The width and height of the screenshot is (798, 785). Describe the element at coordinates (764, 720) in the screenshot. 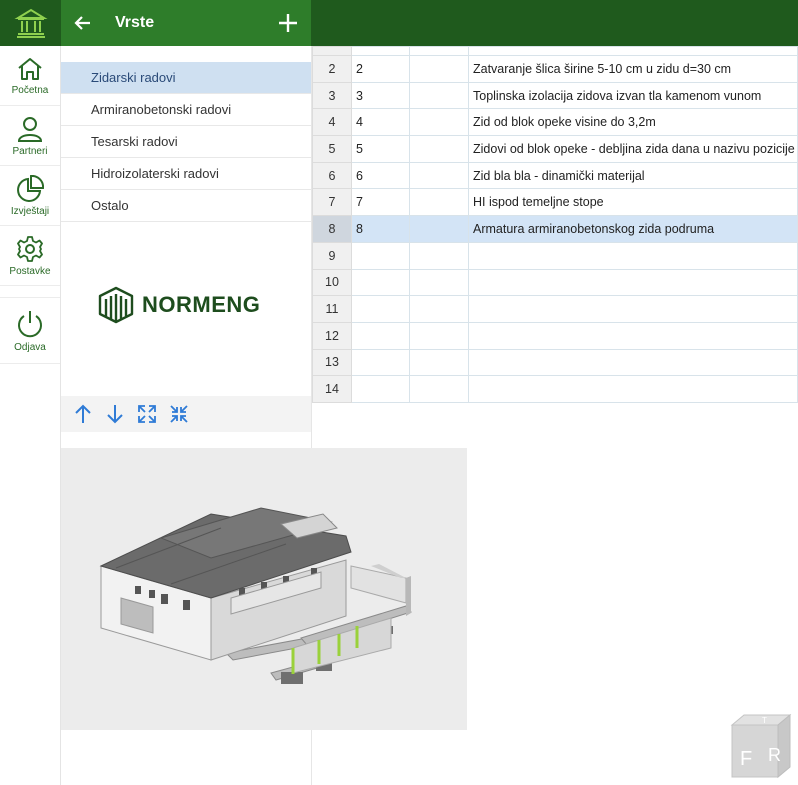

I see `view-cube-top: T` at that location.